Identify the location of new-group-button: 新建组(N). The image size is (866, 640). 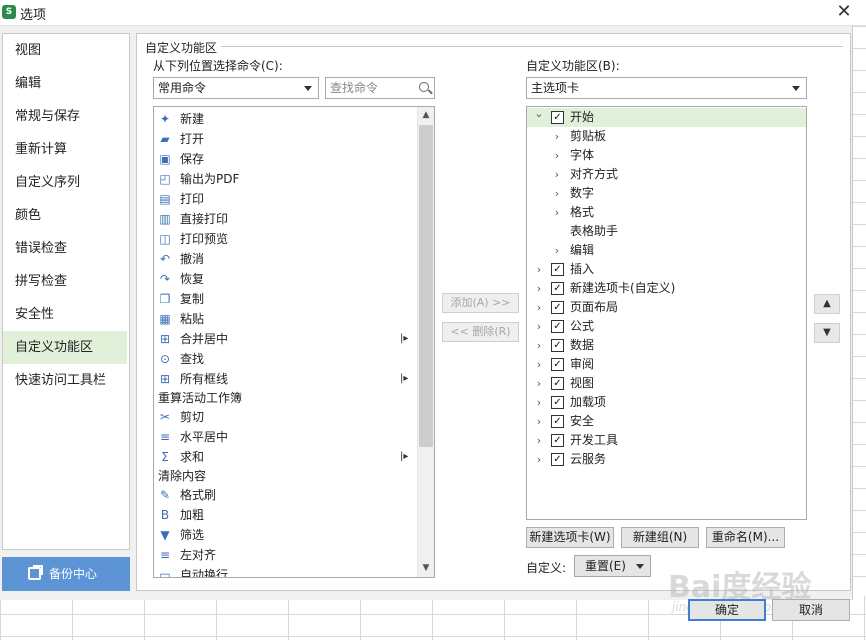
(660, 537).